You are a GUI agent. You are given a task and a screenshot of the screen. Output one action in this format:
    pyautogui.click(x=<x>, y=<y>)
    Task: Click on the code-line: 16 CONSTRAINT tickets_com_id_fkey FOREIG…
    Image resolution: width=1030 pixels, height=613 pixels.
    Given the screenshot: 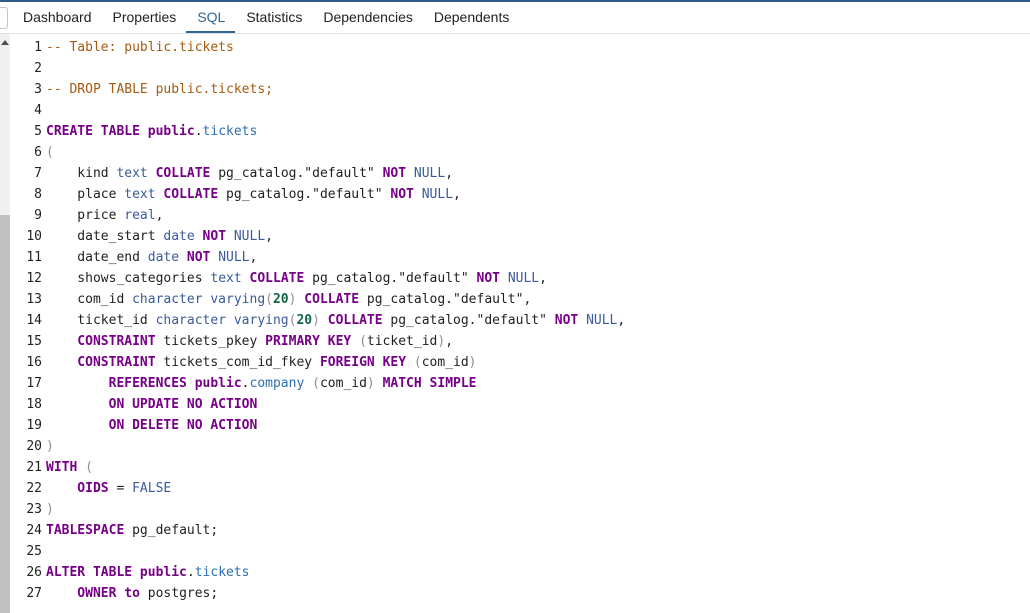 What is the action you would take?
    pyautogui.click(x=517, y=362)
    